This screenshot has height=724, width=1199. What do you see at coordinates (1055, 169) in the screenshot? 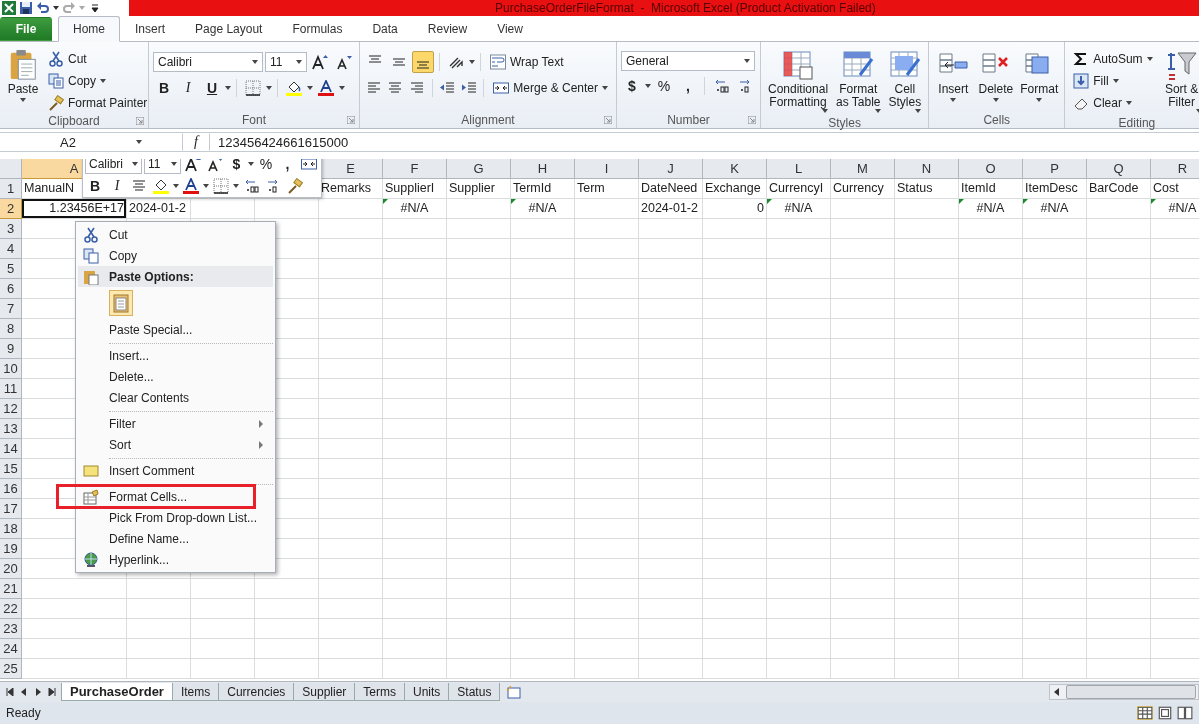
I see `column-header: P` at bounding box center [1055, 169].